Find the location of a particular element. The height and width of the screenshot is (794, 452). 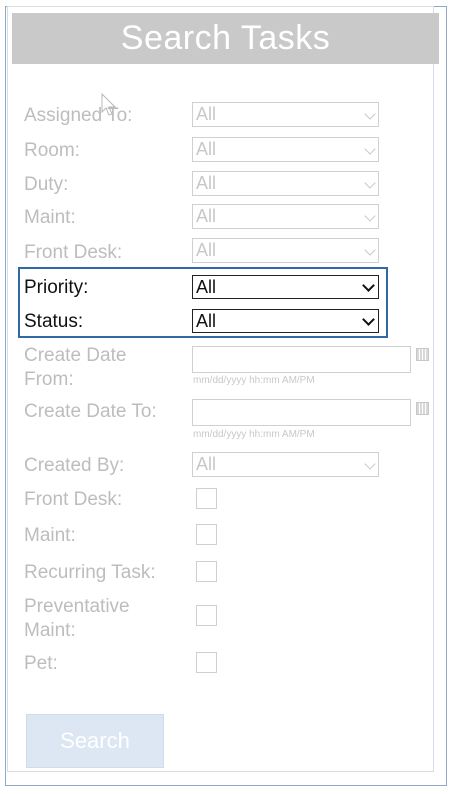

pet-checkbox is located at coordinates (206, 662).